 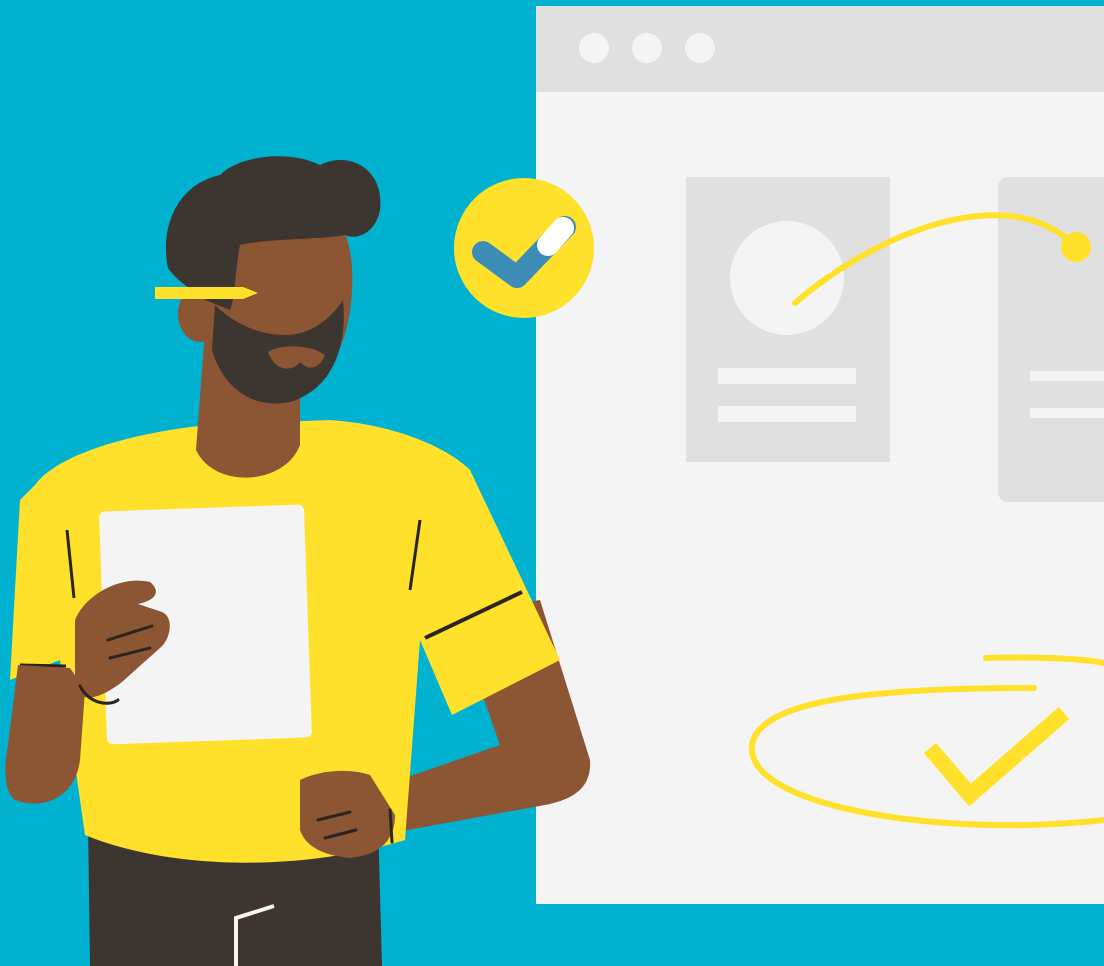 I want to click on connector-endpoint, so click(x=1076, y=247).